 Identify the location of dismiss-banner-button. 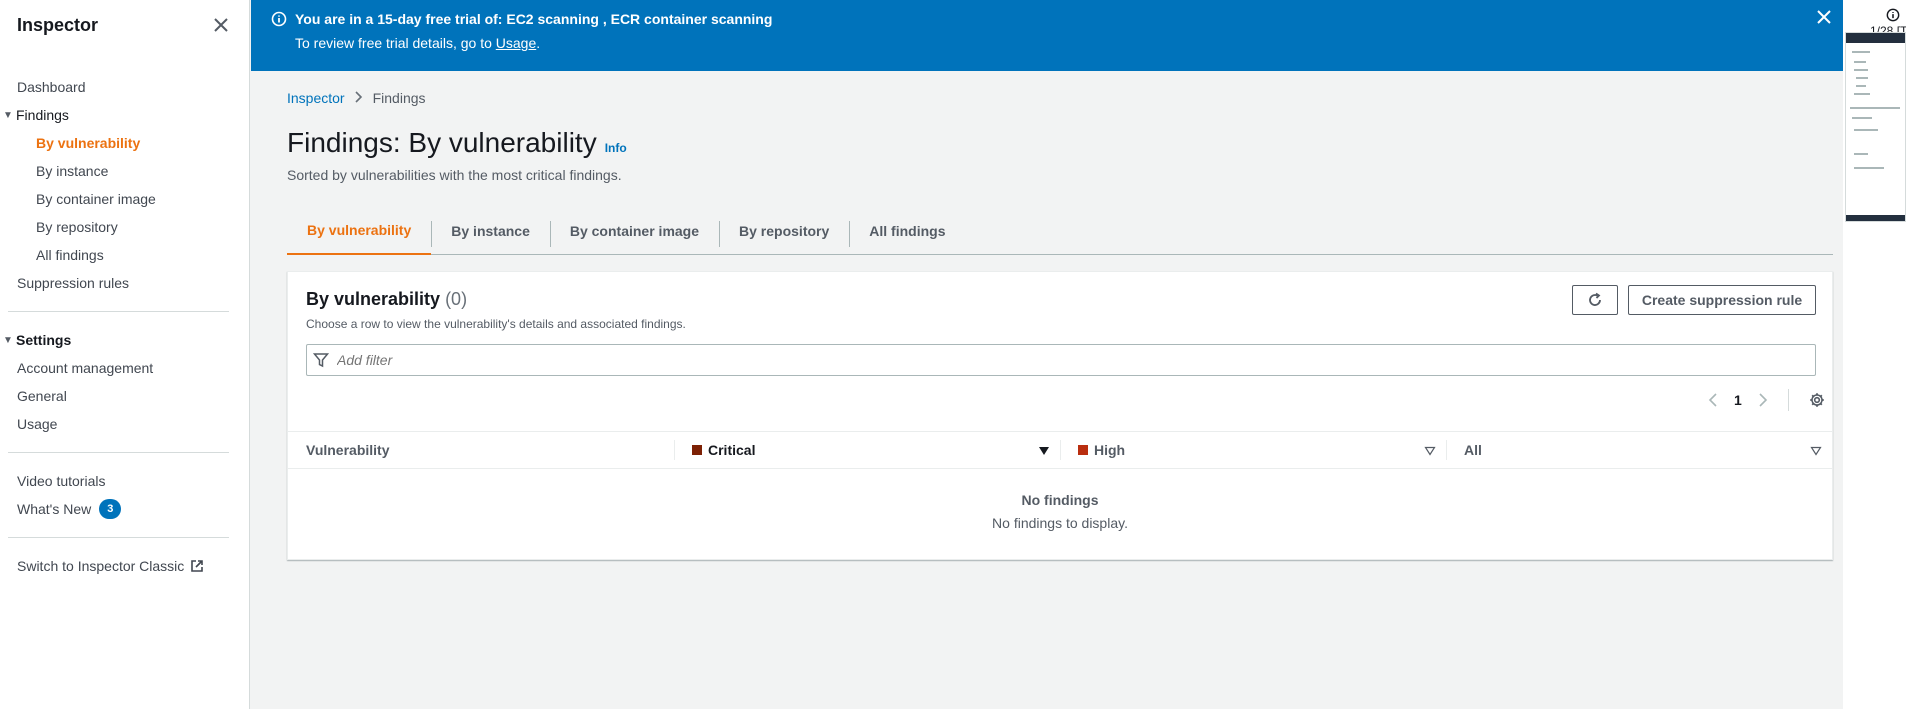
(1824, 19).